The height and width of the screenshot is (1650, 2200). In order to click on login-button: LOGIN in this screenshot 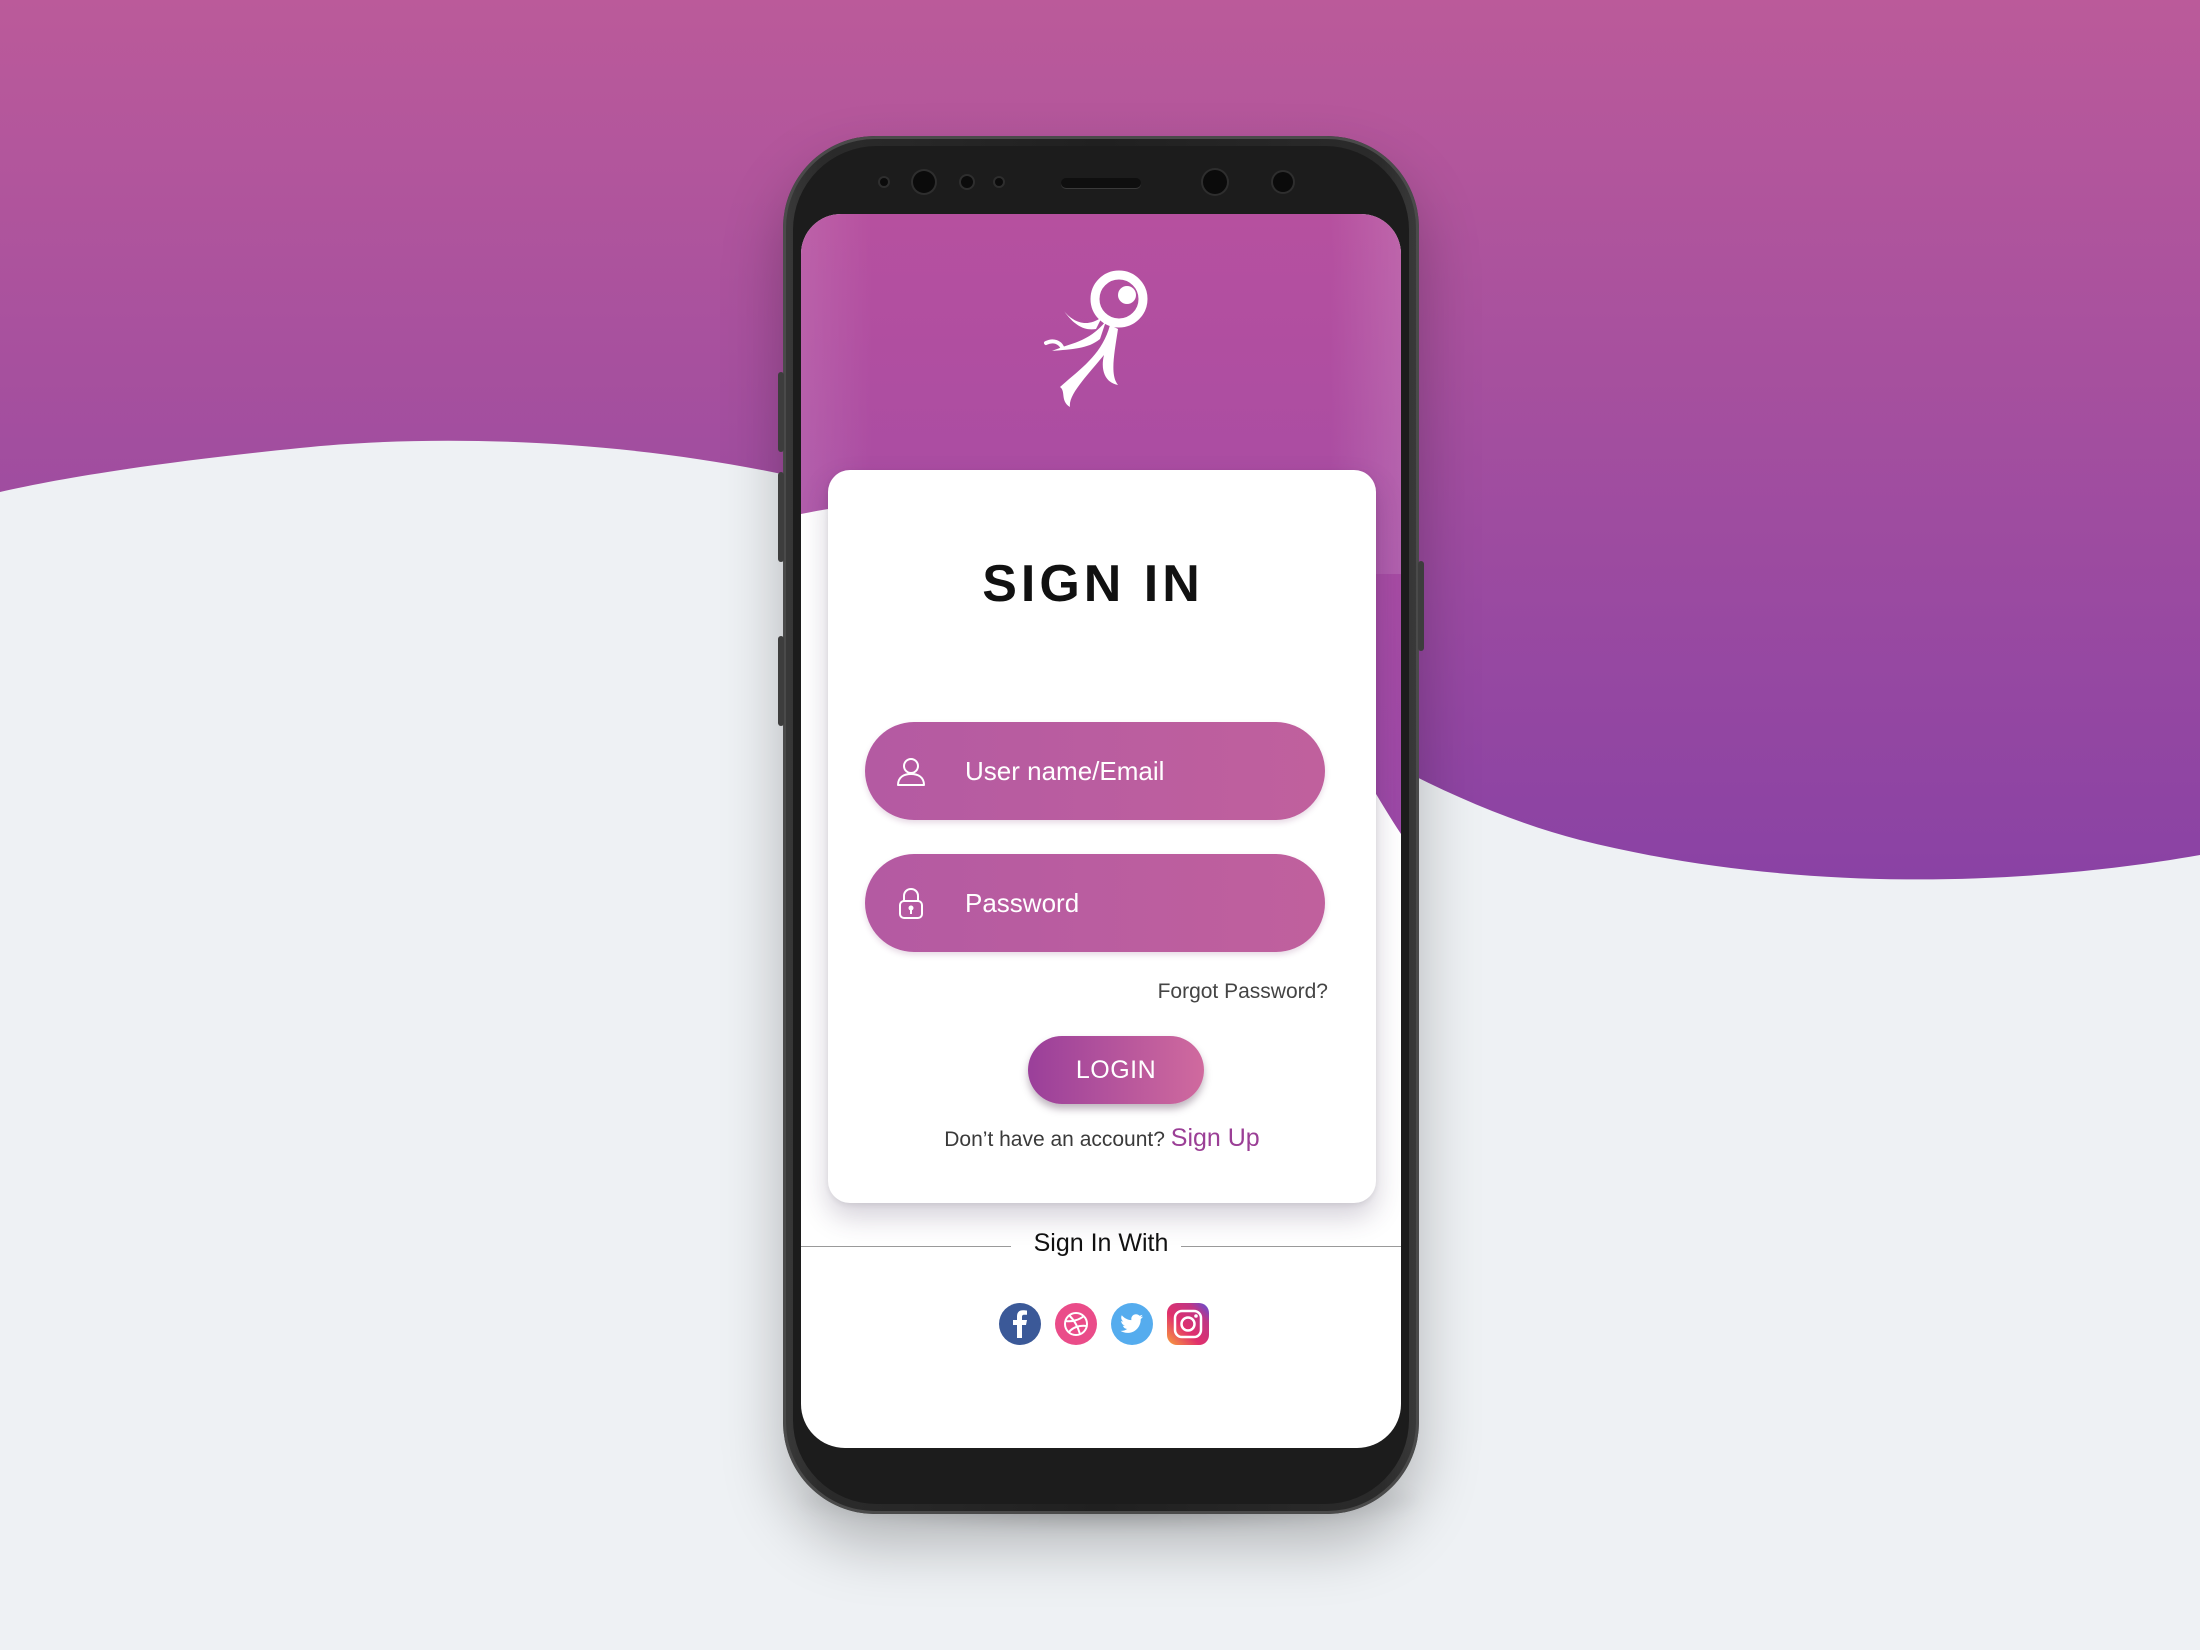, I will do `click(1116, 1070)`.